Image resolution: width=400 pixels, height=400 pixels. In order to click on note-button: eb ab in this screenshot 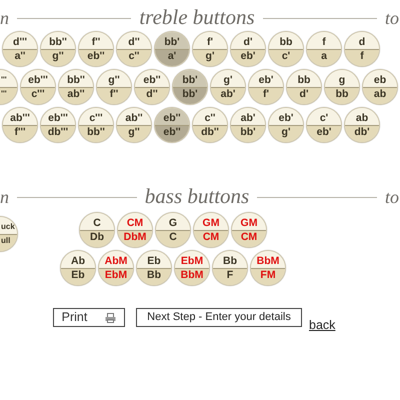, I will do `click(380, 87)`.